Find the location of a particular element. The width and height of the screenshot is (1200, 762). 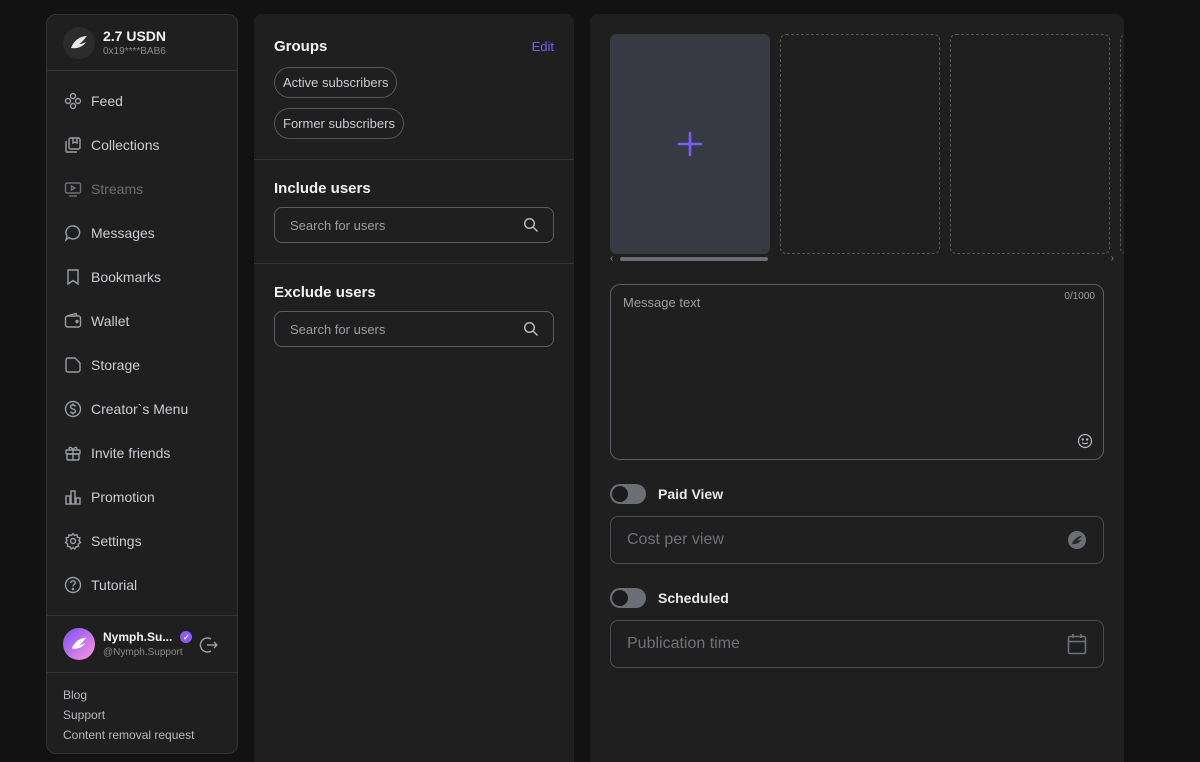

collections-icon is located at coordinates (73, 145).